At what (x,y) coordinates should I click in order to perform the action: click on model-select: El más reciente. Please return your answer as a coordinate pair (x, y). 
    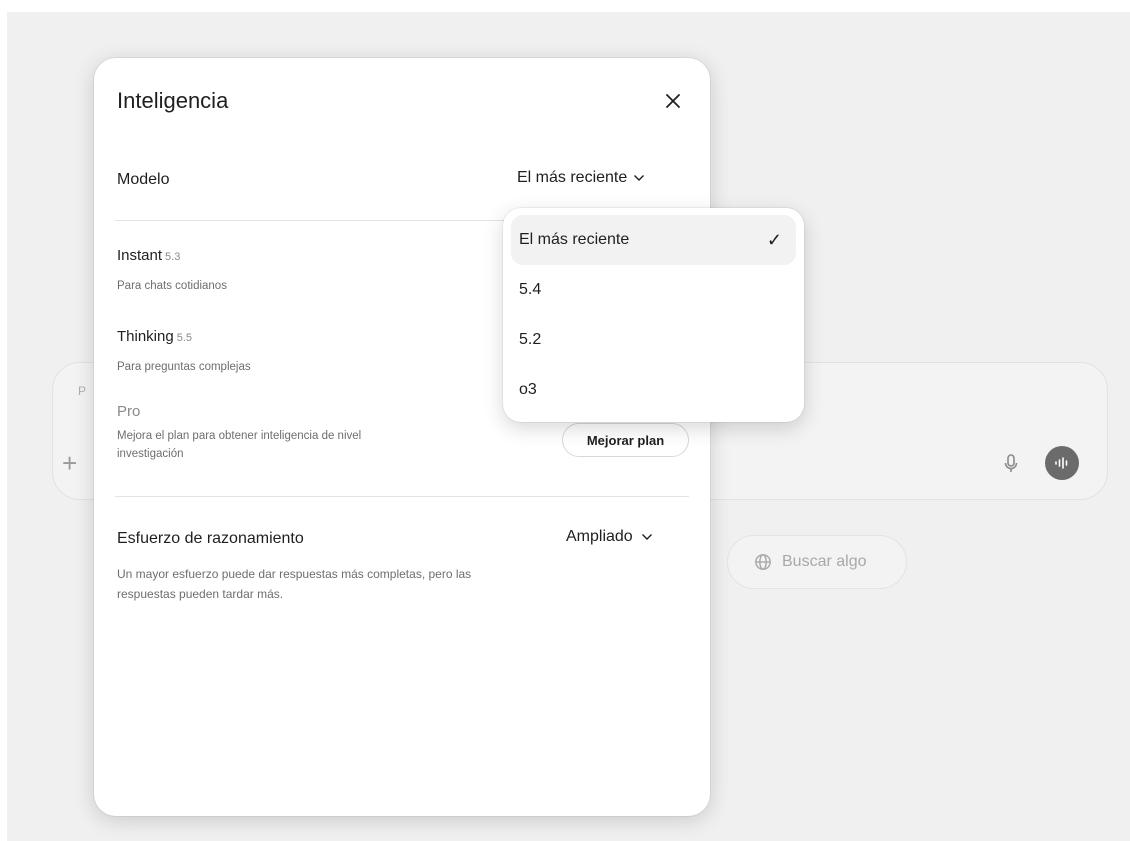
    Looking at the image, I should click on (581, 178).